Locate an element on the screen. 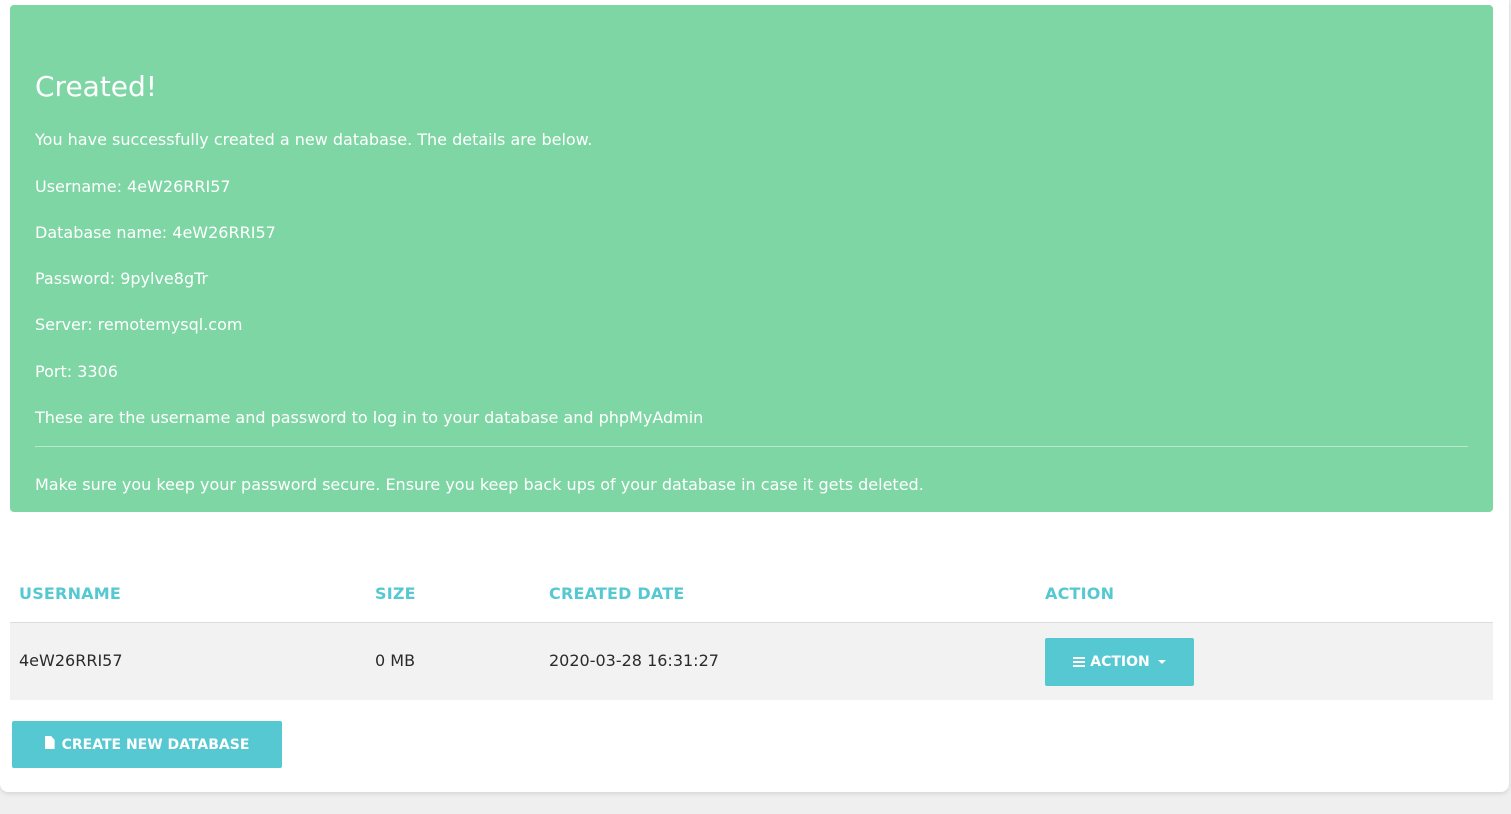 The image size is (1511, 814). caret-down-icon is located at coordinates (1161, 662).